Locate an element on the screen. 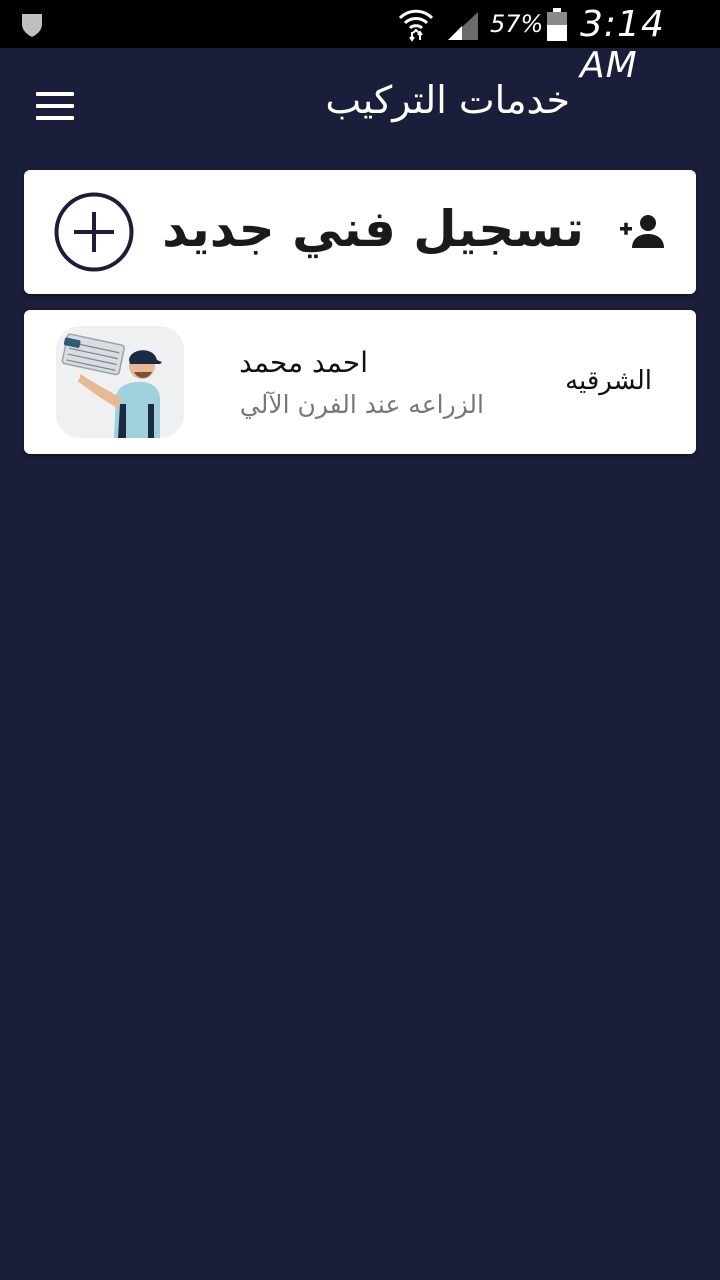 This screenshot has height=1280, width=720. status-bar: 57% 3:14 AM is located at coordinates (360, 43).